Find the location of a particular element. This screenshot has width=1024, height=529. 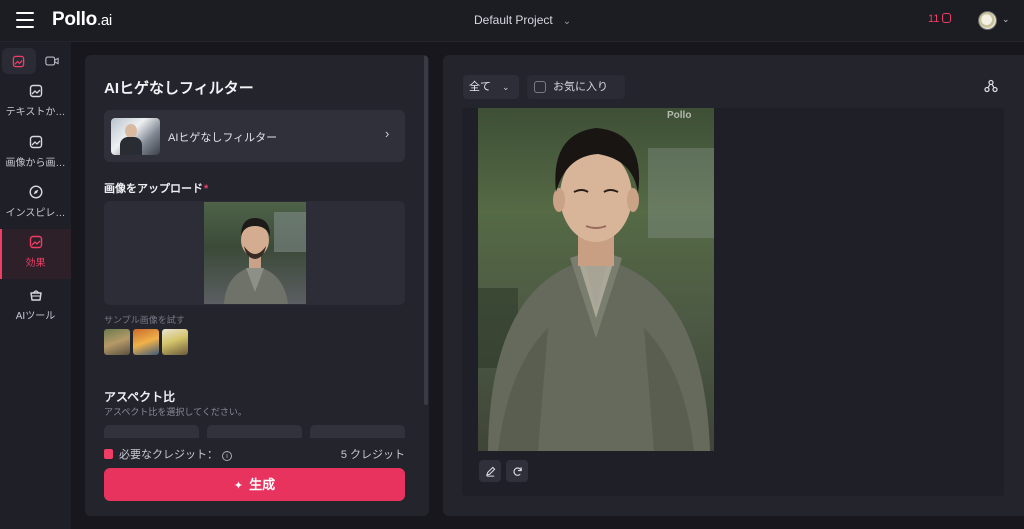

effect-selector: AIヒゲなしフィルター › is located at coordinates (254, 136).